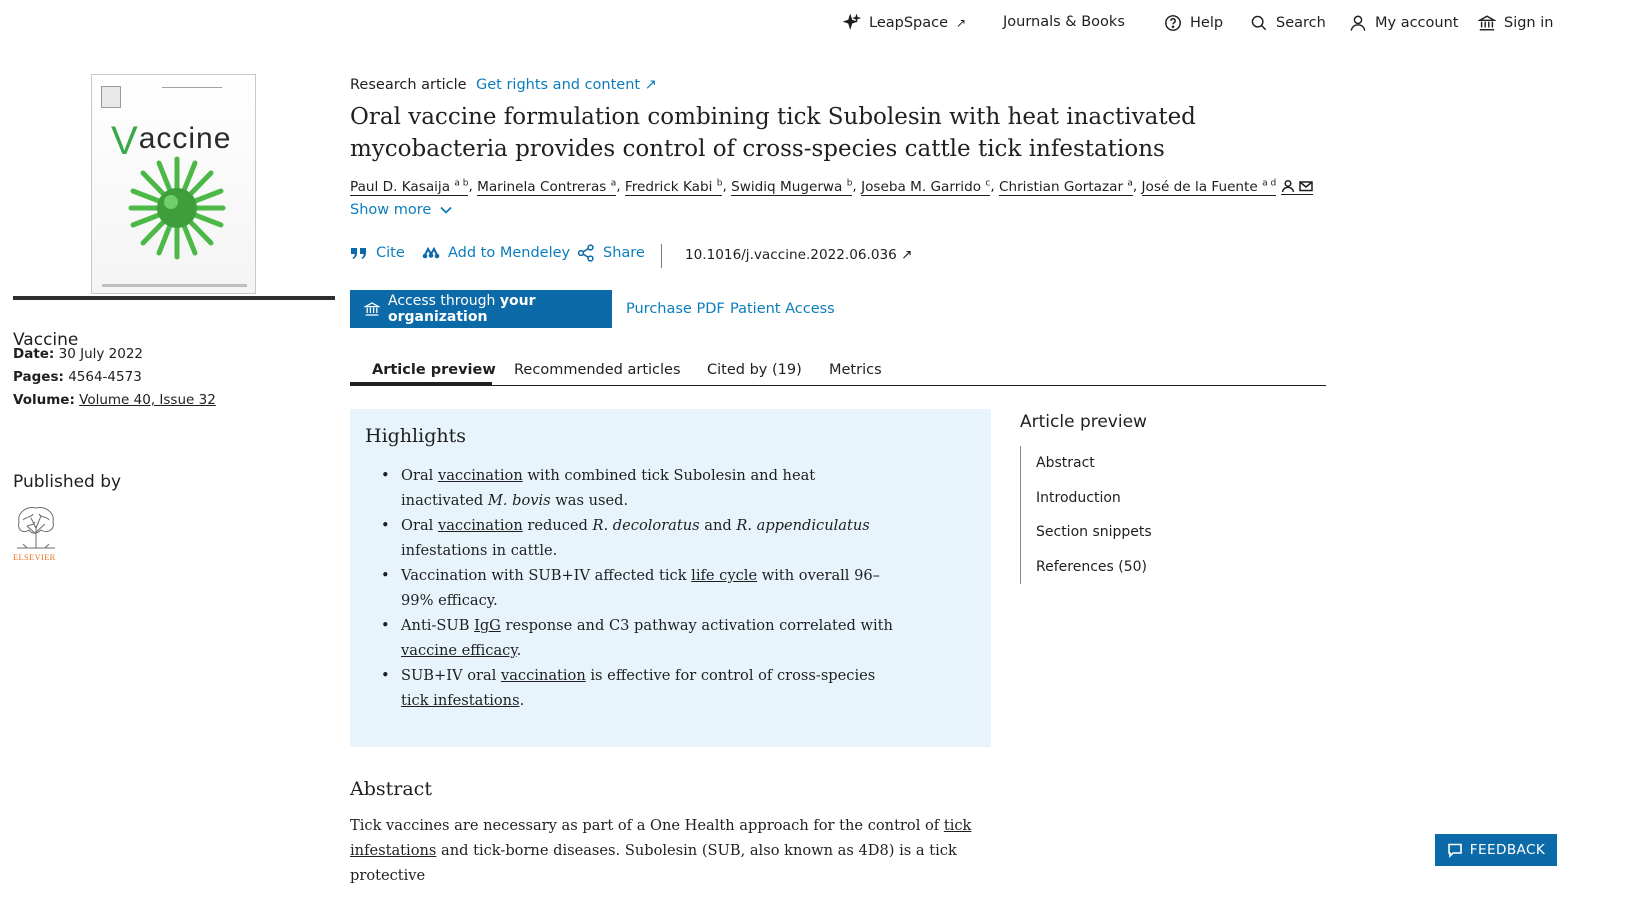 Image resolution: width=1646 pixels, height=908 pixels. Describe the element at coordinates (1158, 532) in the screenshot. I see `outline-item-section-snippets: Section snippets` at that location.